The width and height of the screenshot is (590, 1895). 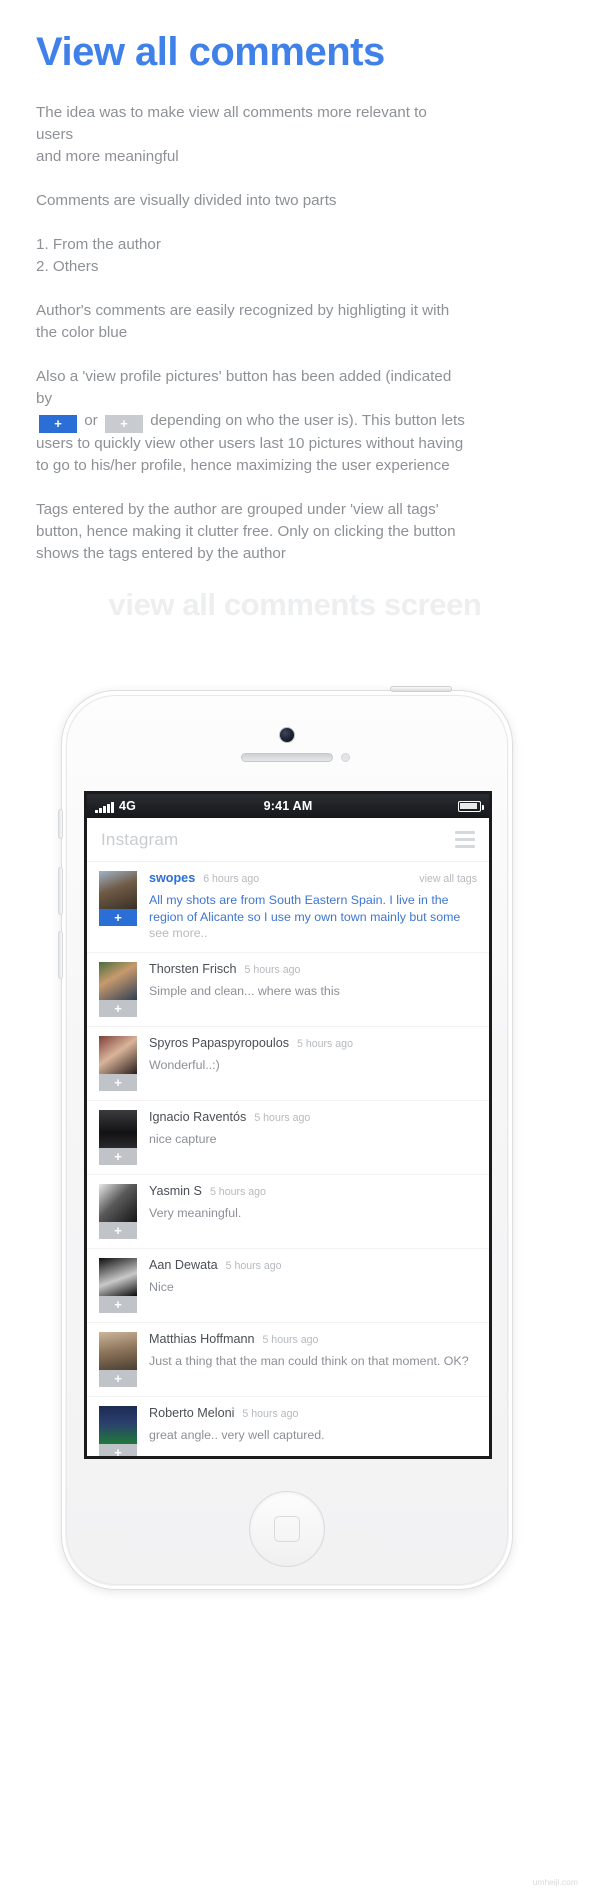 I want to click on earpiece-speaker, so click(x=287, y=757).